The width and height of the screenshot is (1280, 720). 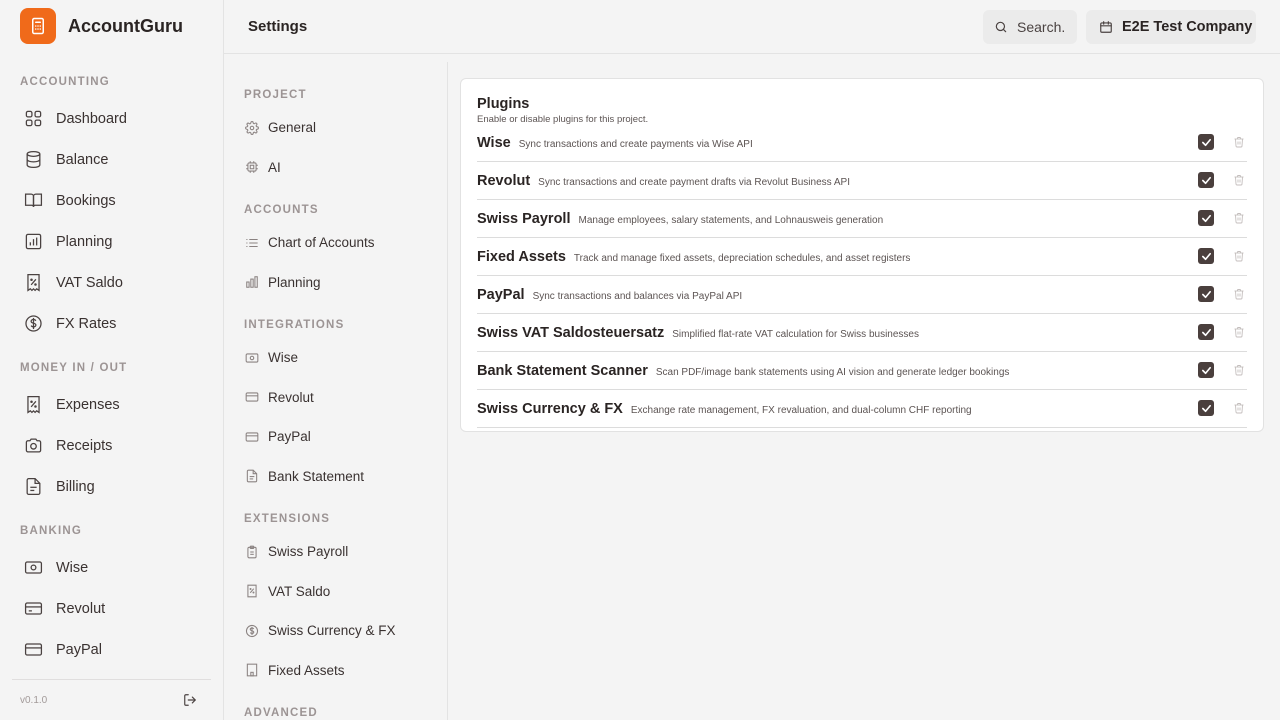 I want to click on camera-icon, so click(x=33, y=445).